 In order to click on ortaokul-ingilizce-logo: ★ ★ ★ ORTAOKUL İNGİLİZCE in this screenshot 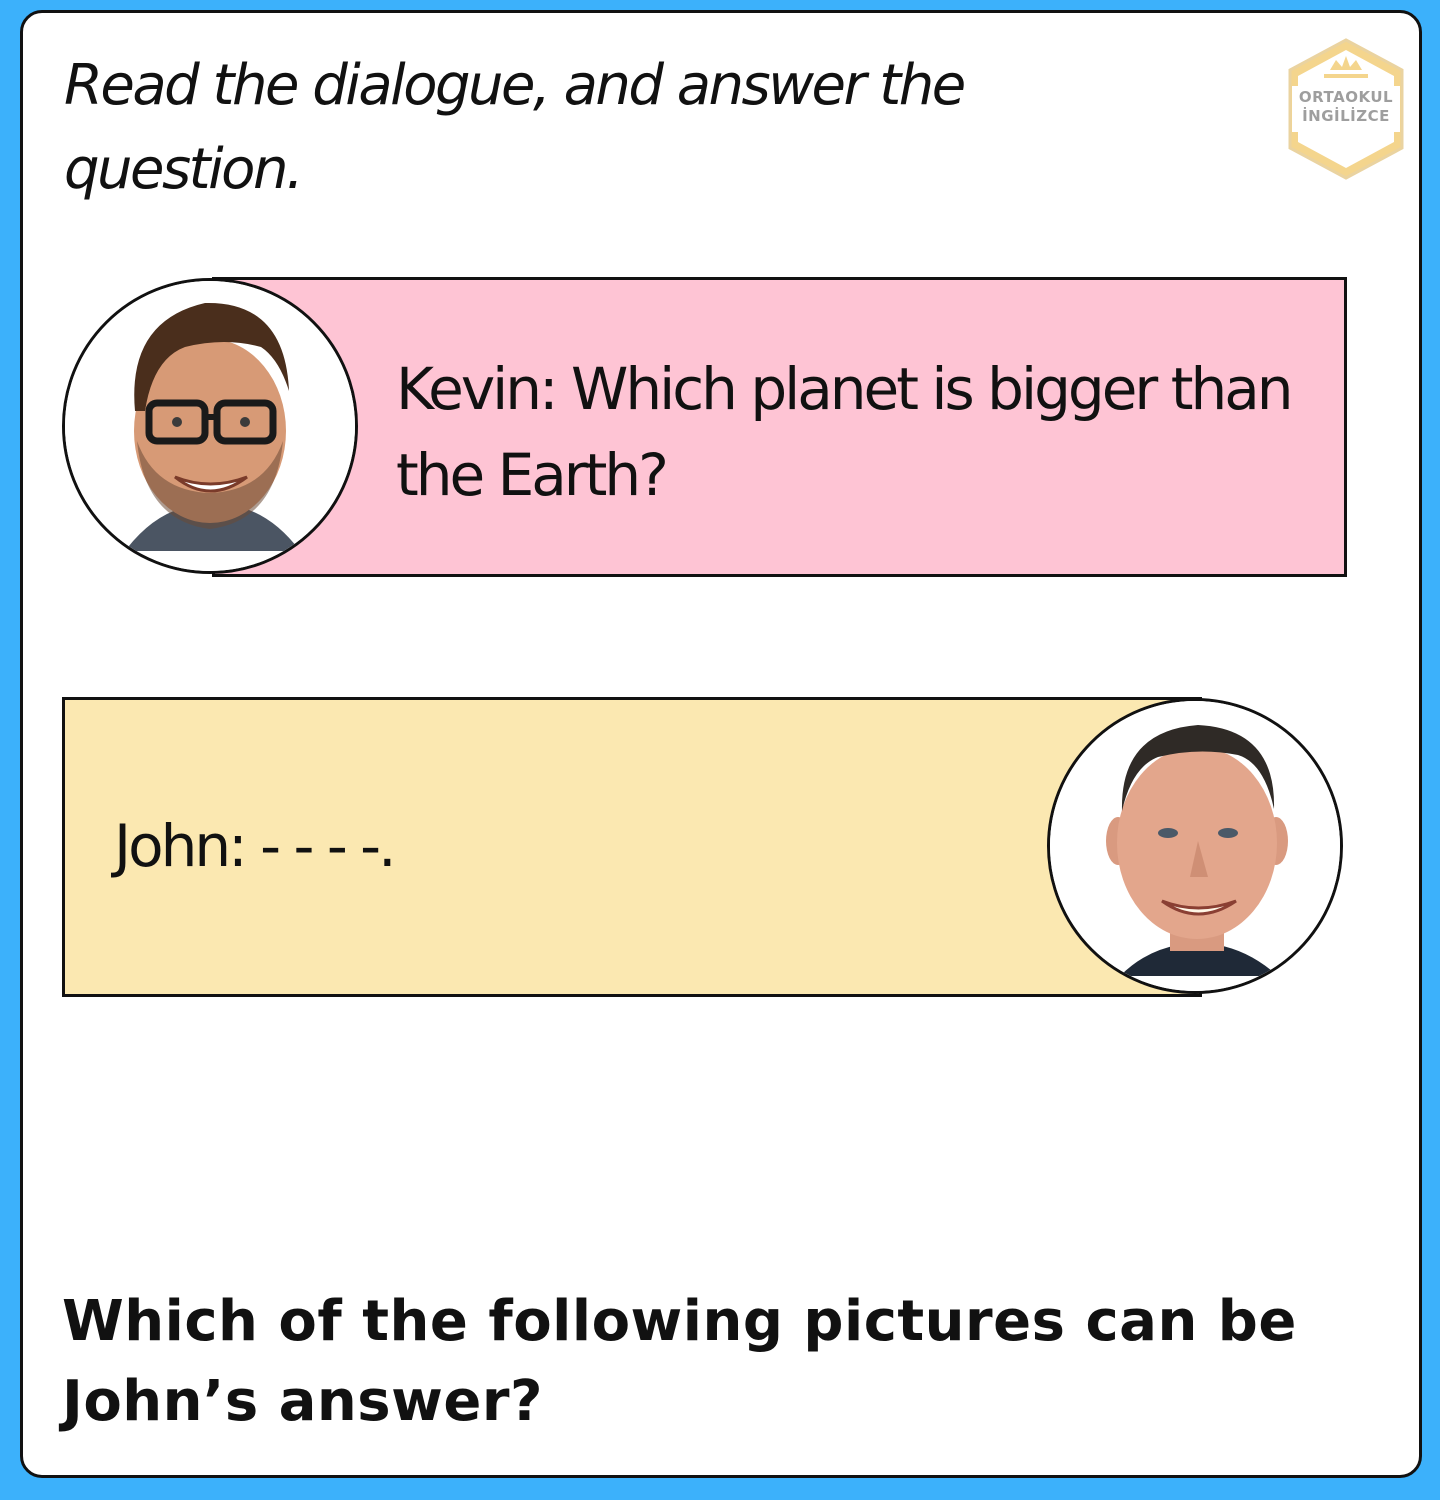, I will do `click(1346, 109)`.